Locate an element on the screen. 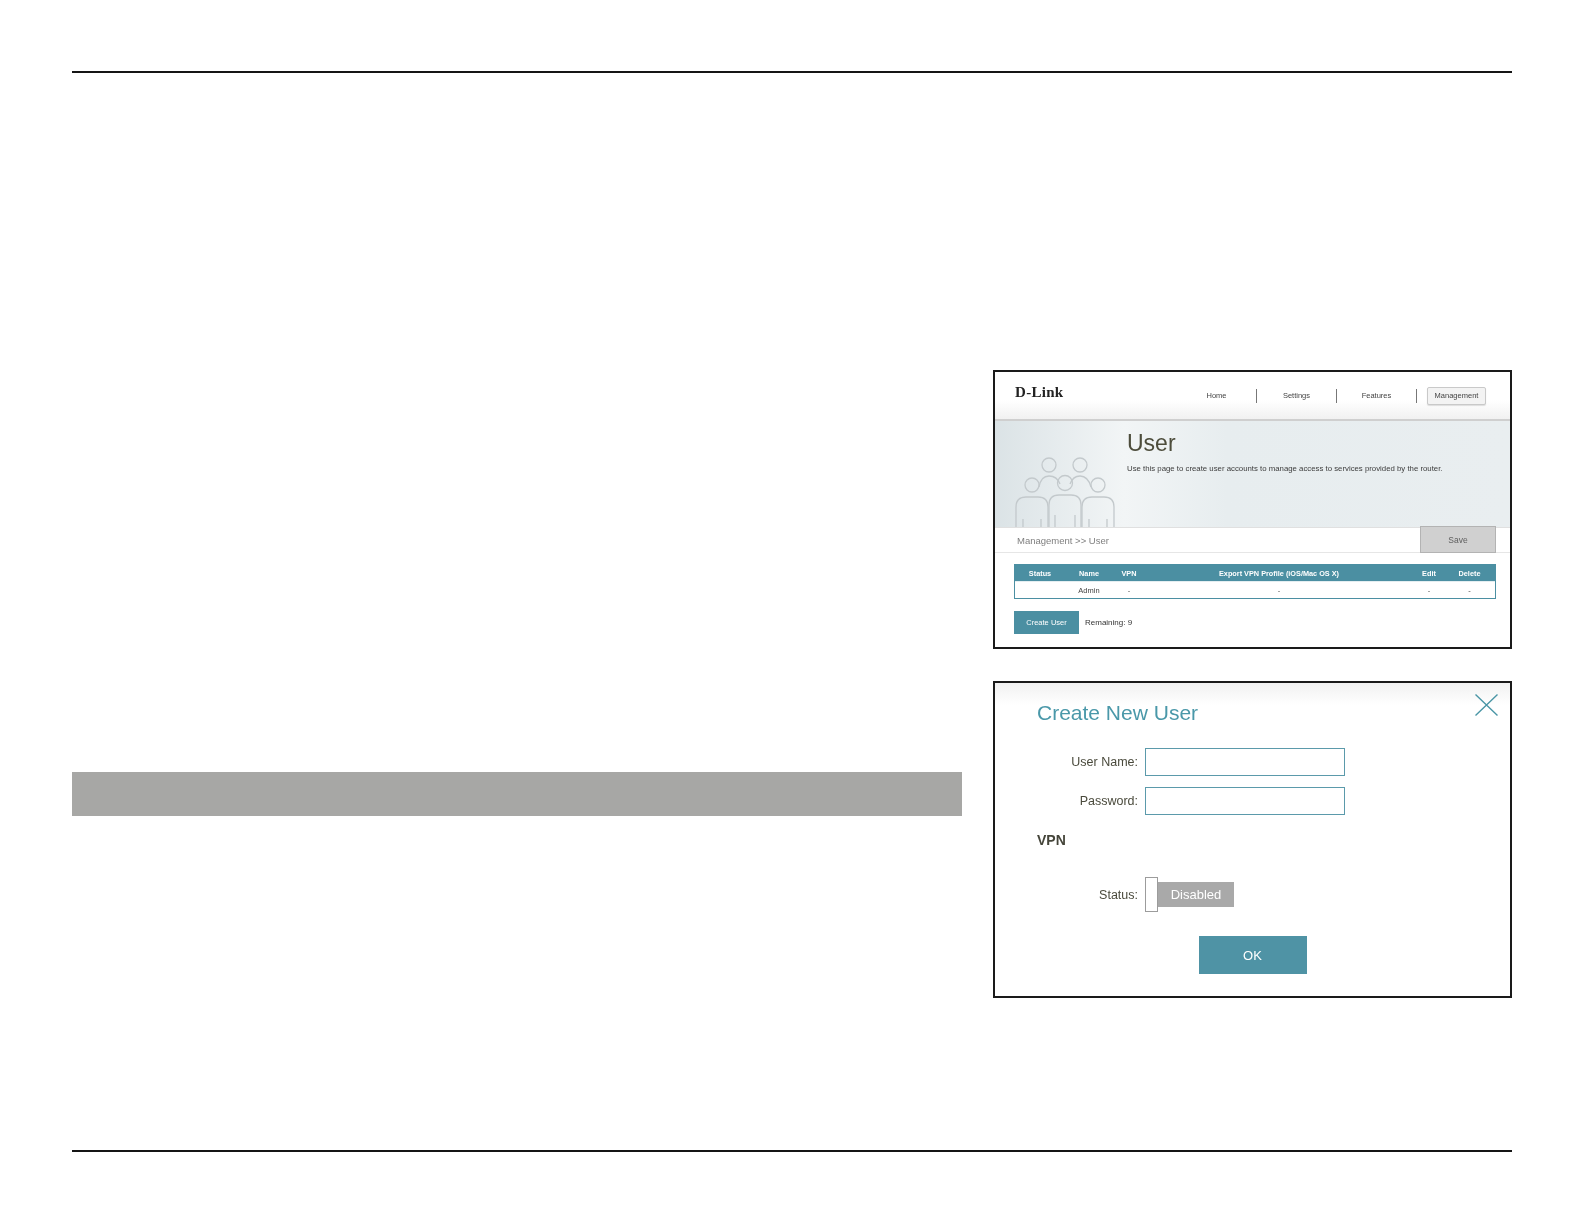 This screenshot has height=1225, width=1585. remaining-count: Remaining: 9 is located at coordinates (1109, 622).